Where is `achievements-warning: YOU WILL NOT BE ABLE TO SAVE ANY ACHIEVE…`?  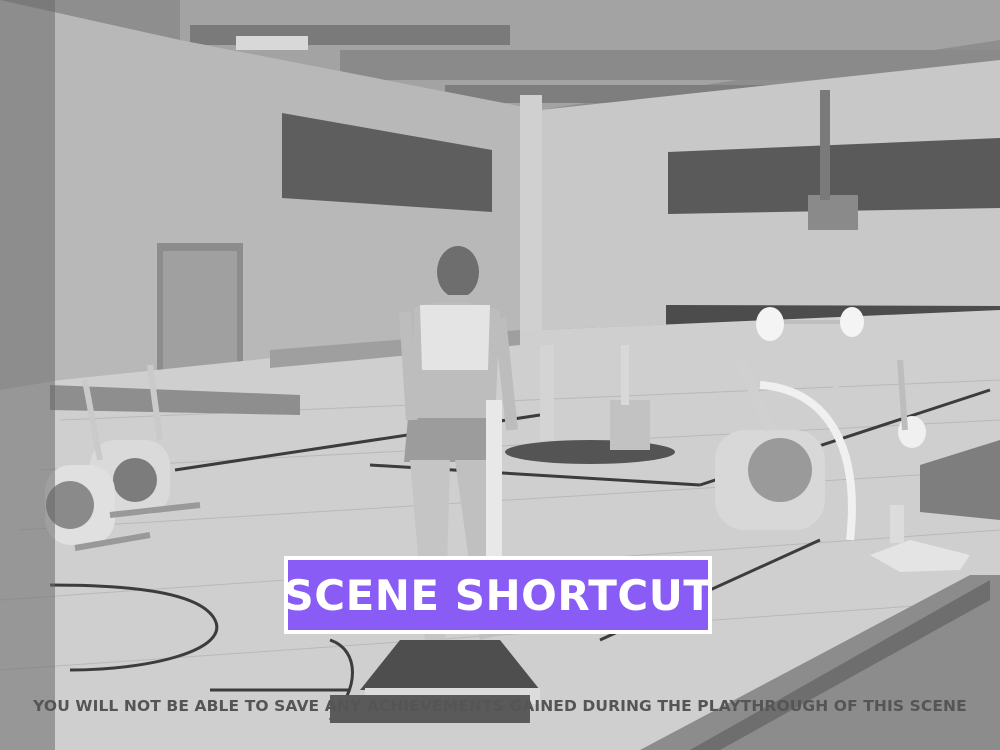
achievements-warning: YOU WILL NOT BE ABLE TO SAVE ANY ACHIEVE… is located at coordinates (500, 706).